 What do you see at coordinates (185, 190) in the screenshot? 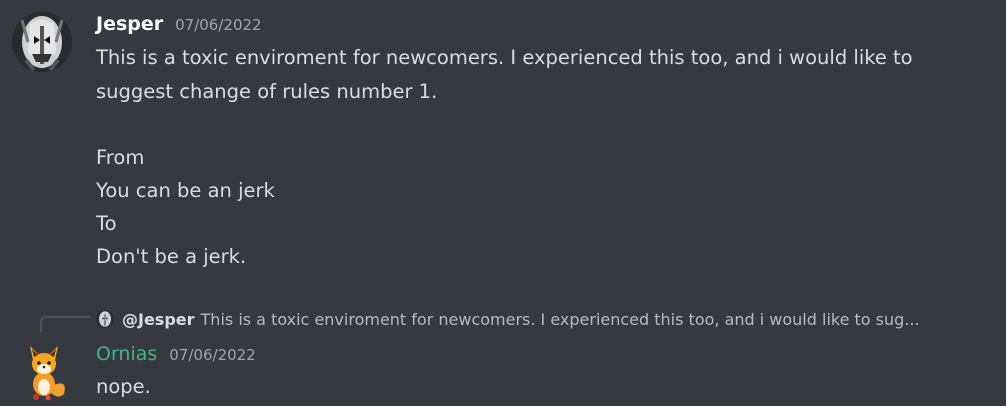
I see `message-line: You can be an jerk` at bounding box center [185, 190].